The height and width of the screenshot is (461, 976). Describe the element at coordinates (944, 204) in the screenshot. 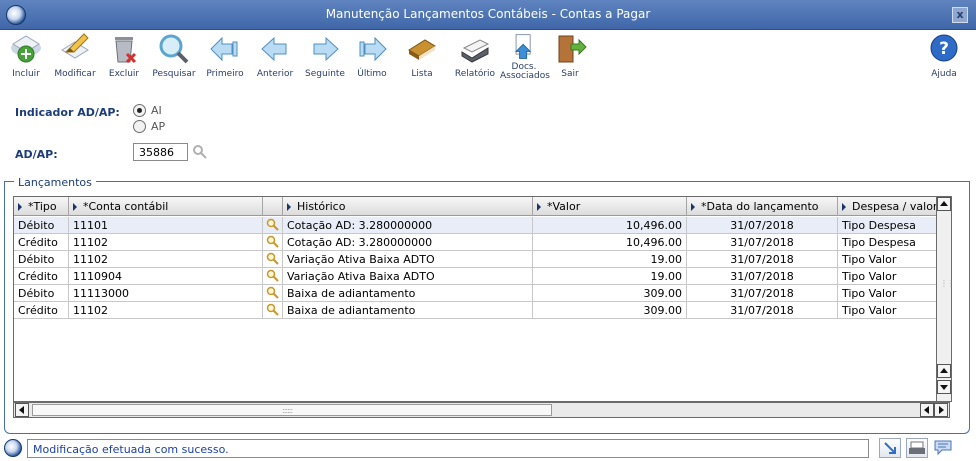

I see `scroll-up-button` at that location.